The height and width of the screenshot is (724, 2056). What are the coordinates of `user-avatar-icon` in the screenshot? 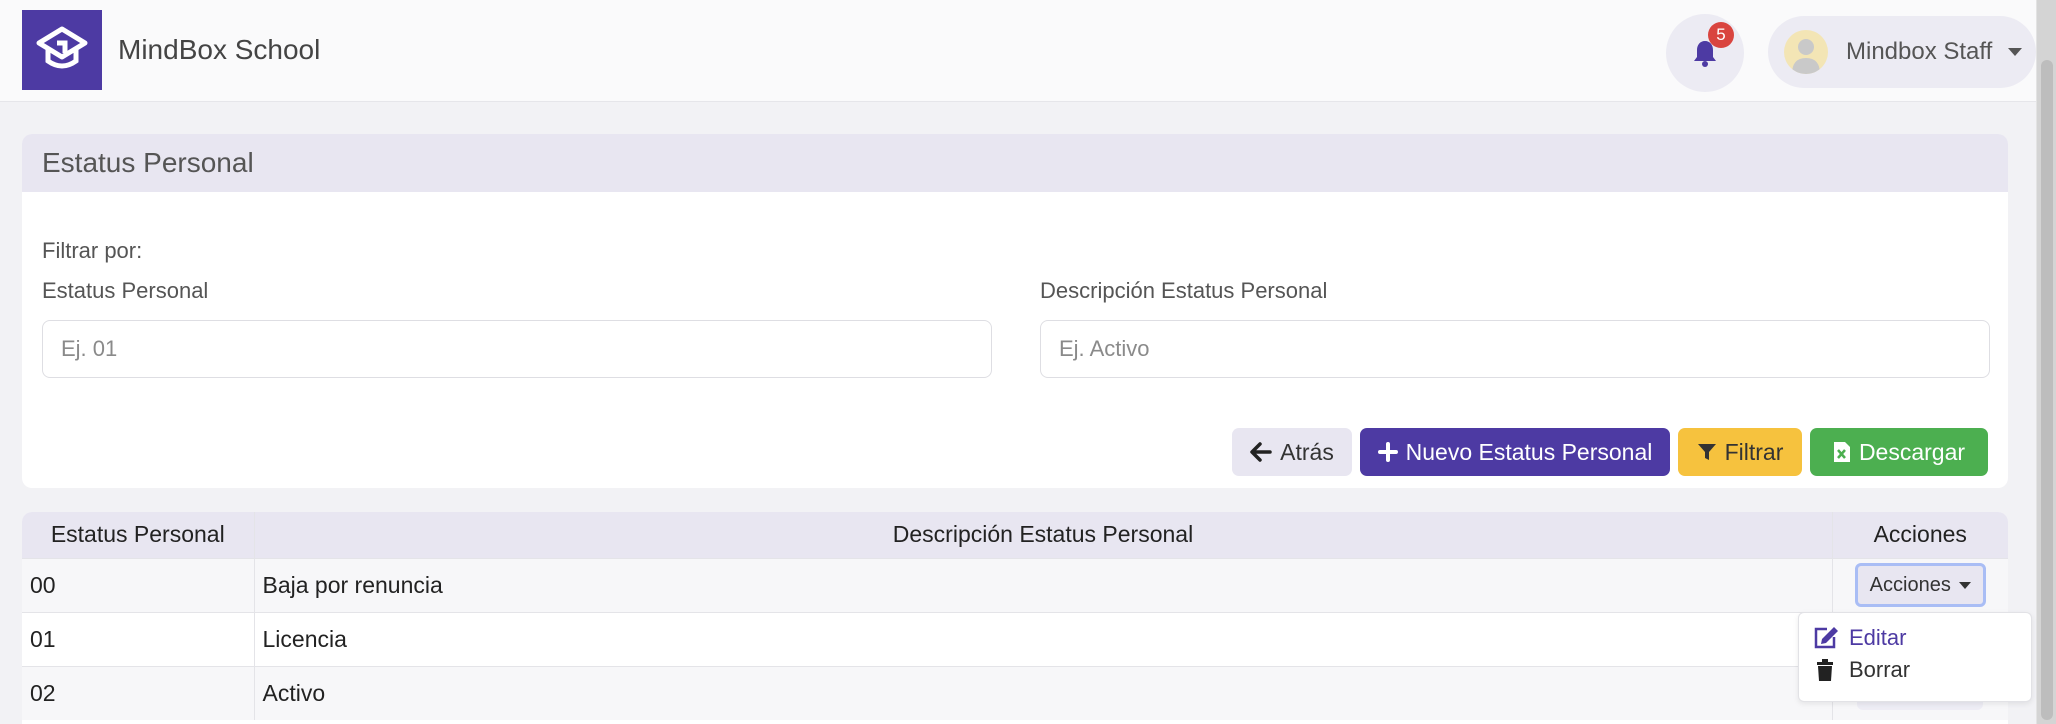 It's located at (1806, 52).